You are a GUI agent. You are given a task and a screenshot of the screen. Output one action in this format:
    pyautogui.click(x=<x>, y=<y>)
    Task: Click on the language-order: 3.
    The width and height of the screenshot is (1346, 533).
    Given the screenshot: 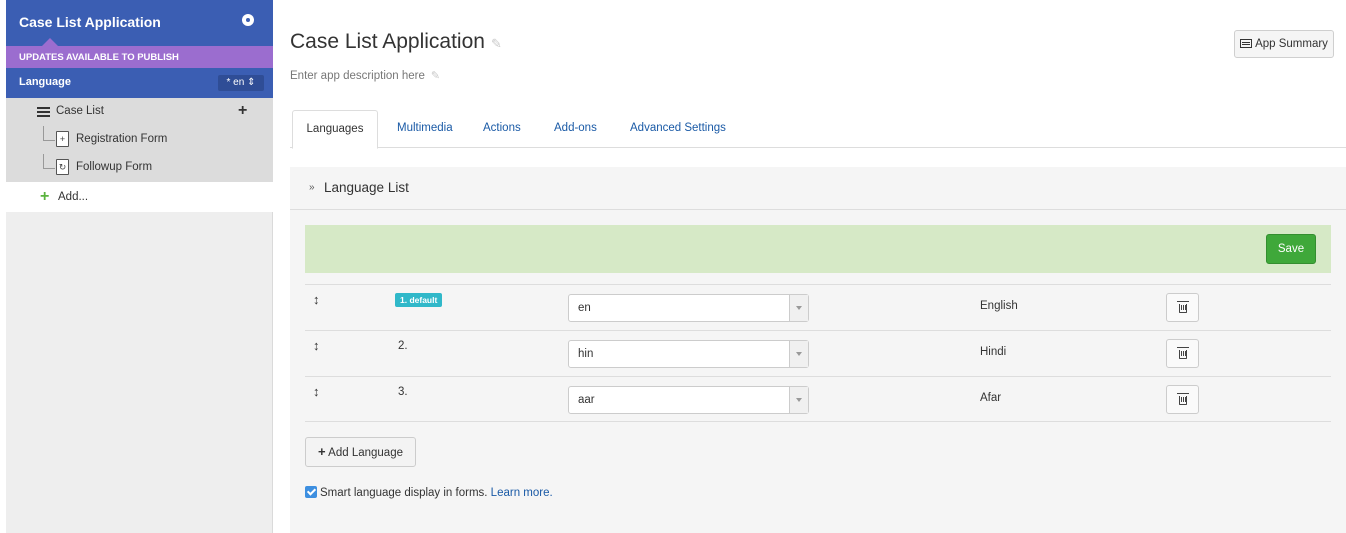 What is the action you would take?
    pyautogui.click(x=403, y=392)
    